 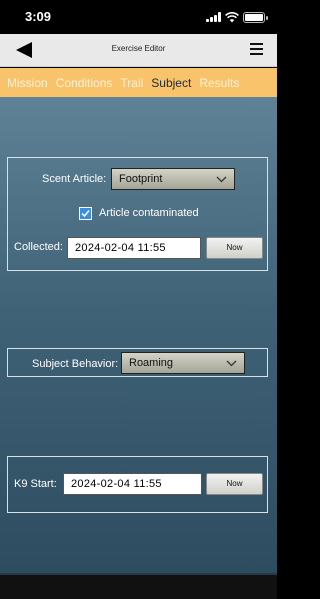 What do you see at coordinates (138, 574) in the screenshot?
I see `bottom-divider` at bounding box center [138, 574].